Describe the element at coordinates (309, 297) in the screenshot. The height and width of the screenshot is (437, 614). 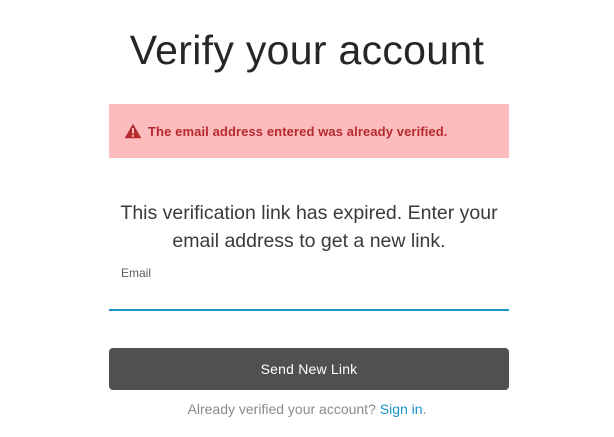
I see `email-input` at that location.